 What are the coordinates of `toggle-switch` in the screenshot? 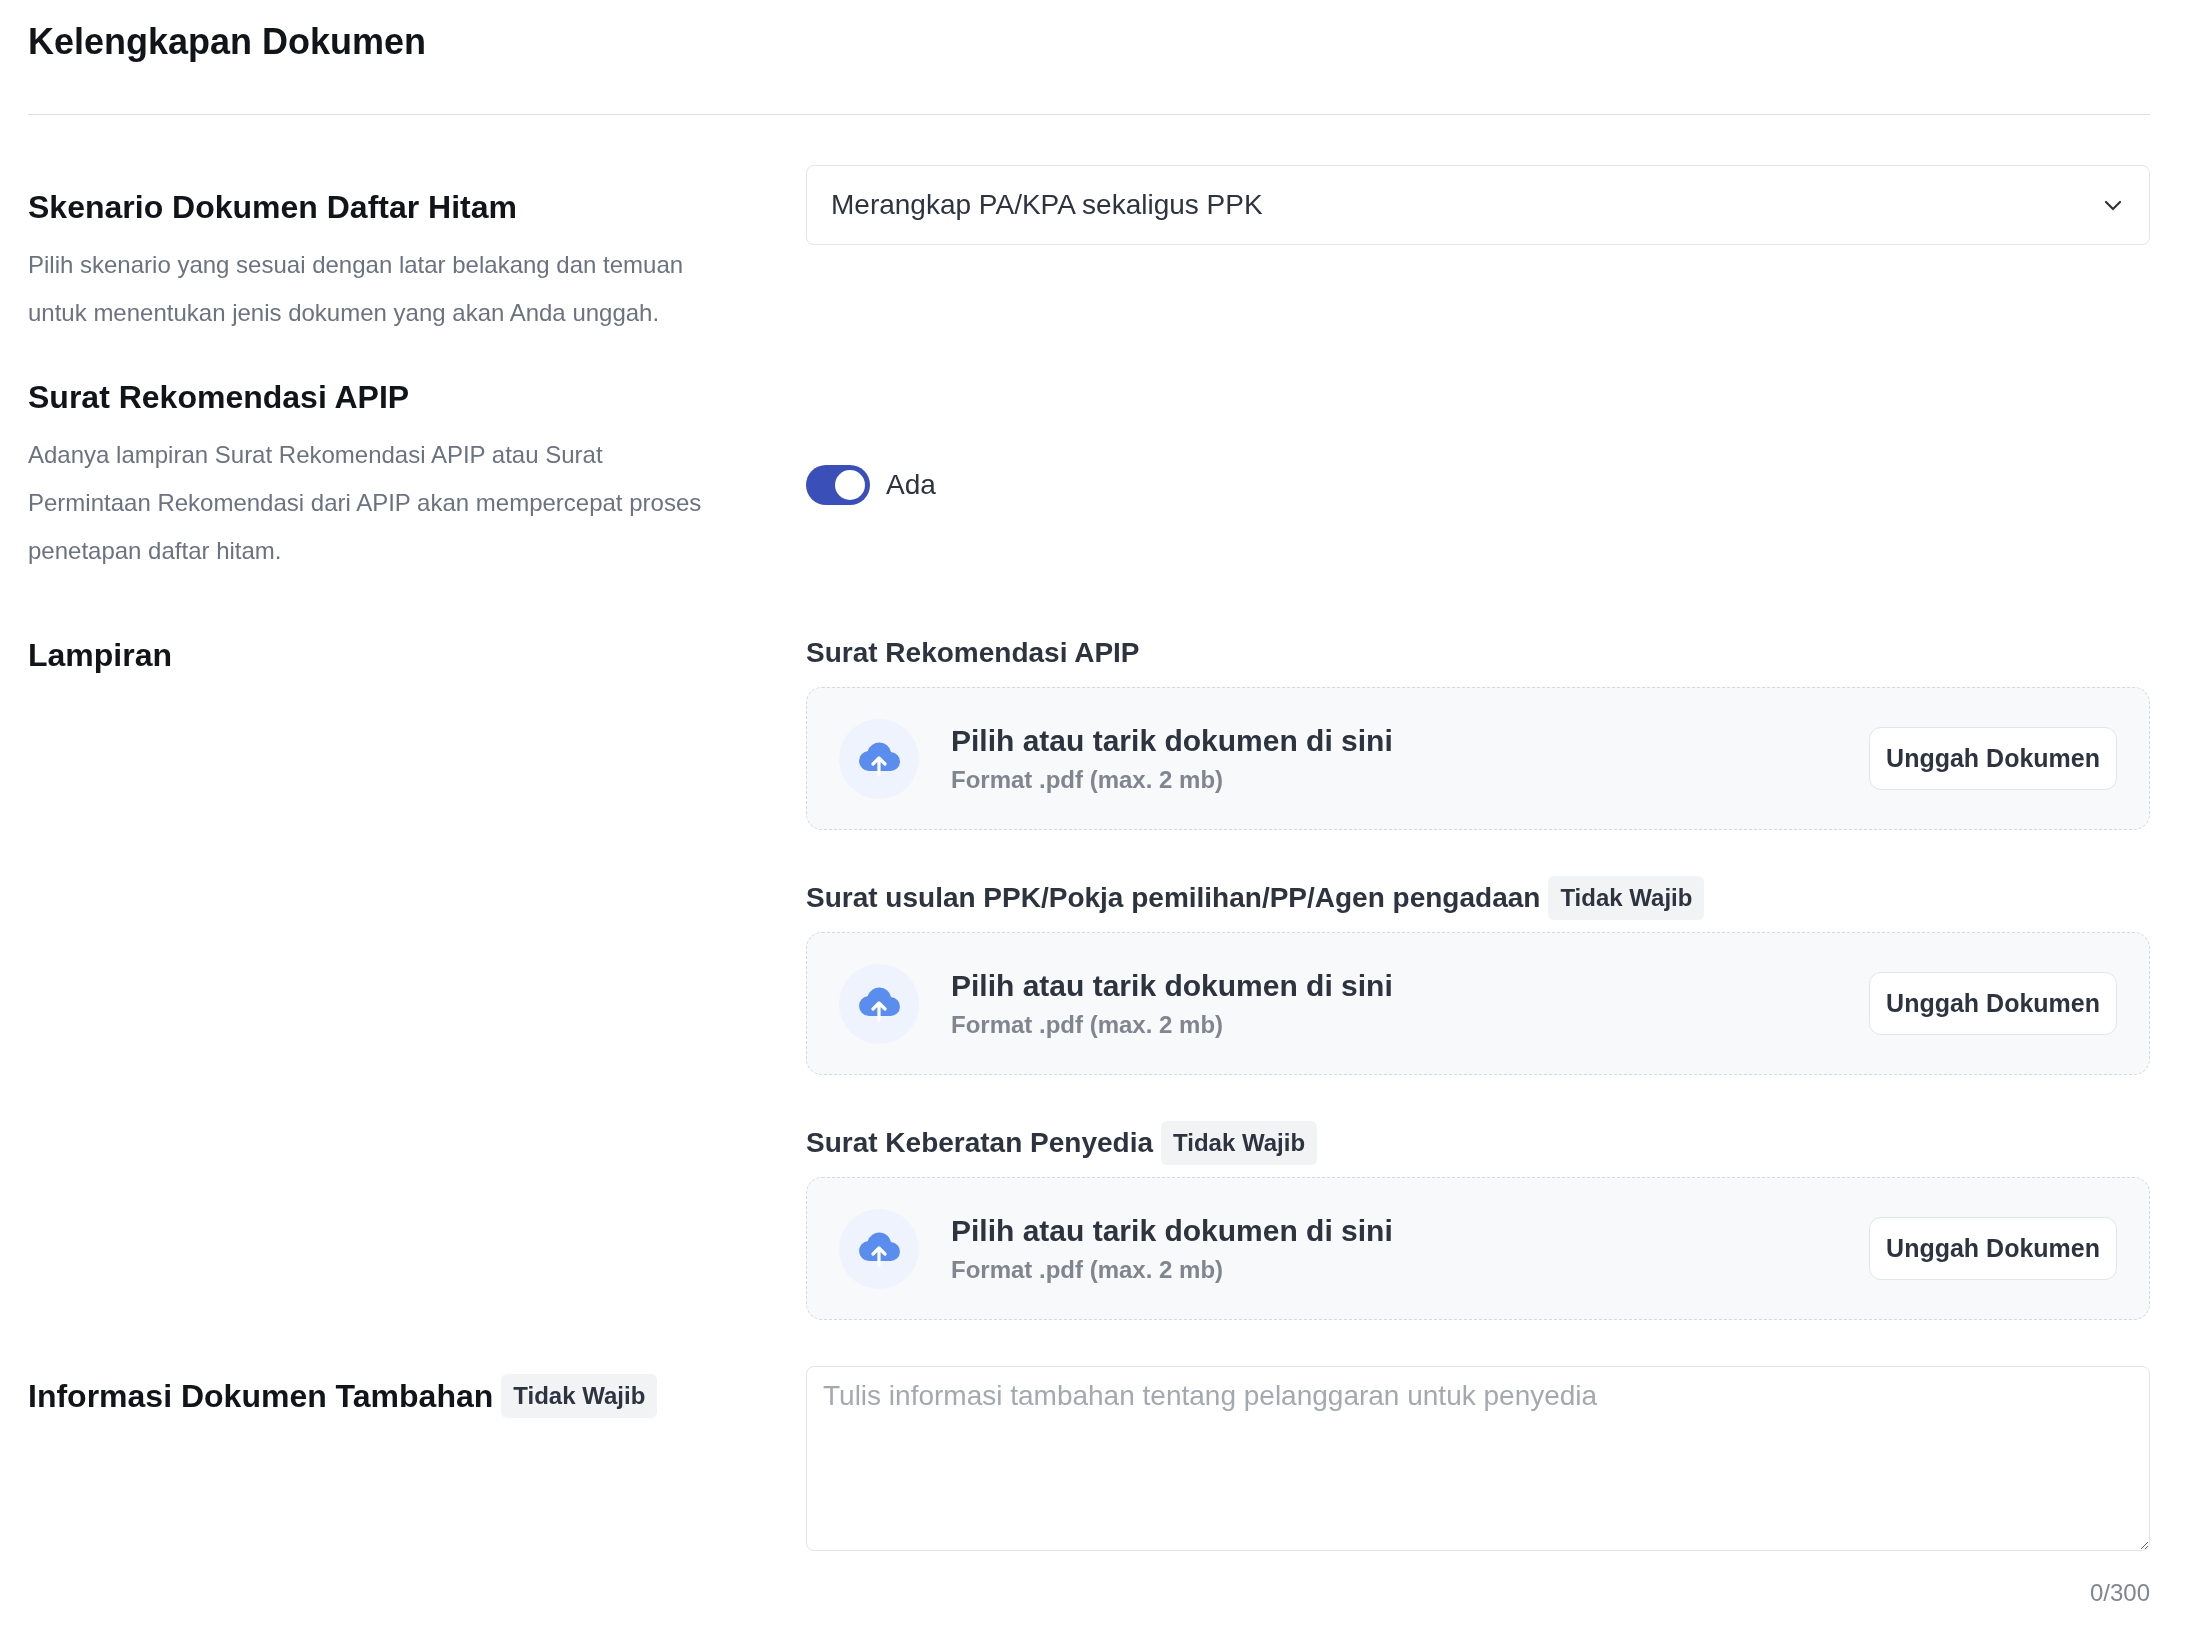 It's located at (838, 485).